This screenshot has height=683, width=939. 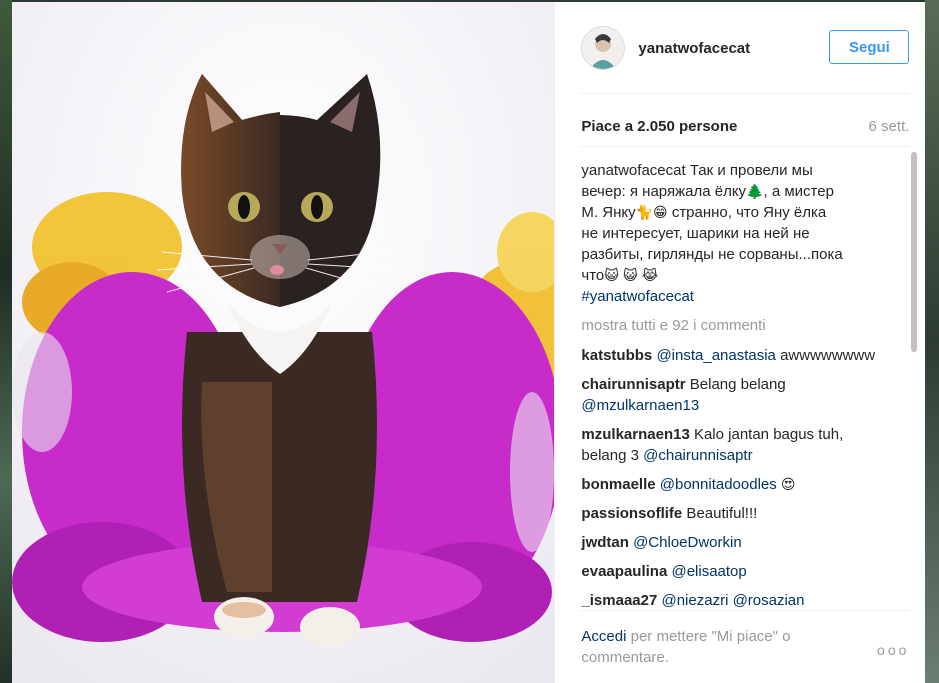 What do you see at coordinates (914, 252) in the screenshot?
I see `scrollbar-thumb` at bounding box center [914, 252].